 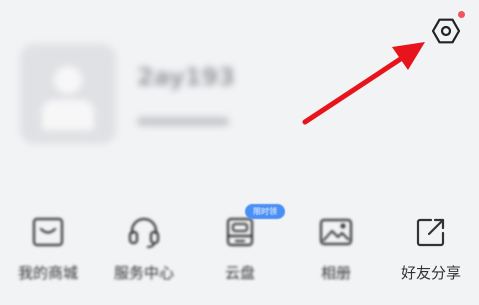 What do you see at coordinates (144, 232) in the screenshot?
I see `headset-icon` at bounding box center [144, 232].